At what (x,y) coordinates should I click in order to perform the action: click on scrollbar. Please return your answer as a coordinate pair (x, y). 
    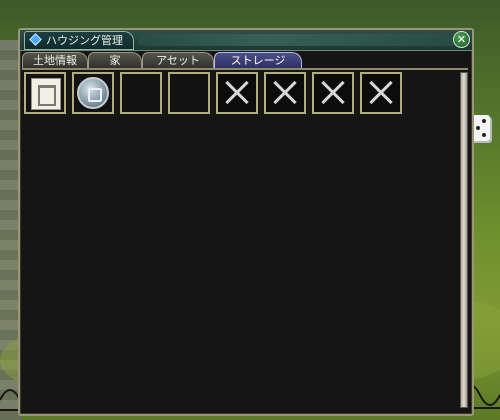
    Looking at the image, I should click on (464, 240).